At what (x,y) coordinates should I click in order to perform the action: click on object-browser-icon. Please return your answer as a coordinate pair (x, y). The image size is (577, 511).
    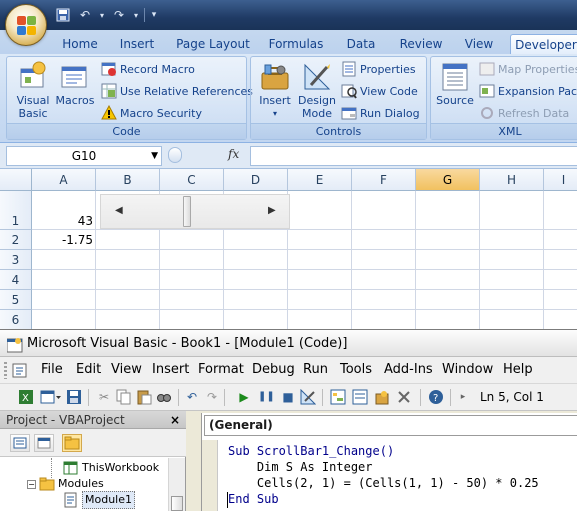
    Looking at the image, I should click on (382, 397).